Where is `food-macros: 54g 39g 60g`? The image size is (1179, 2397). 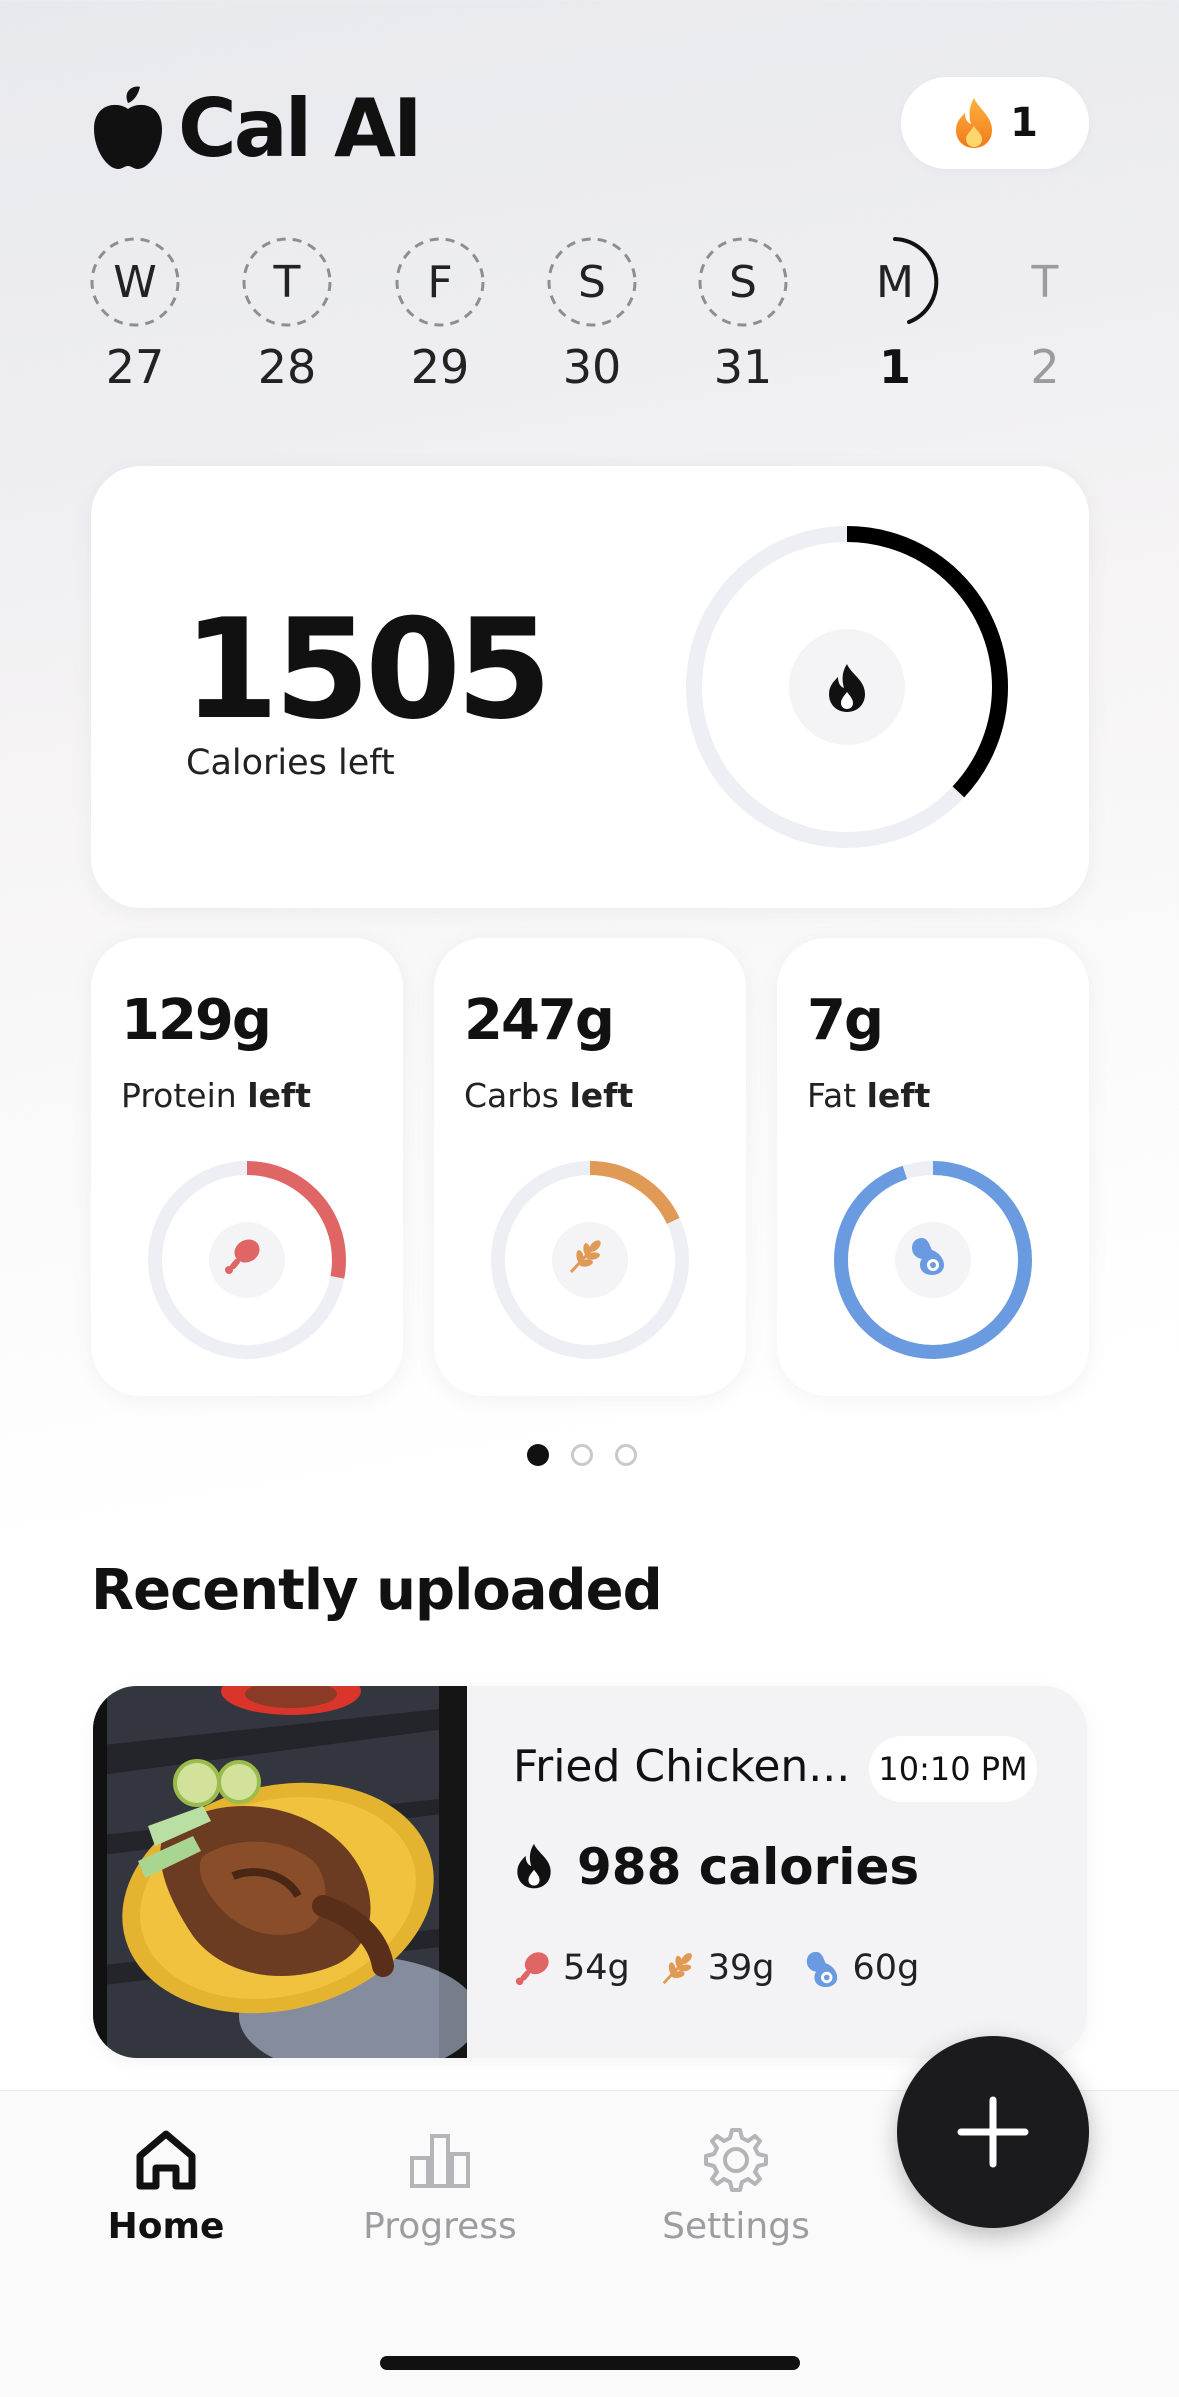
food-macros: 54g 39g 60g is located at coordinates (730, 1968).